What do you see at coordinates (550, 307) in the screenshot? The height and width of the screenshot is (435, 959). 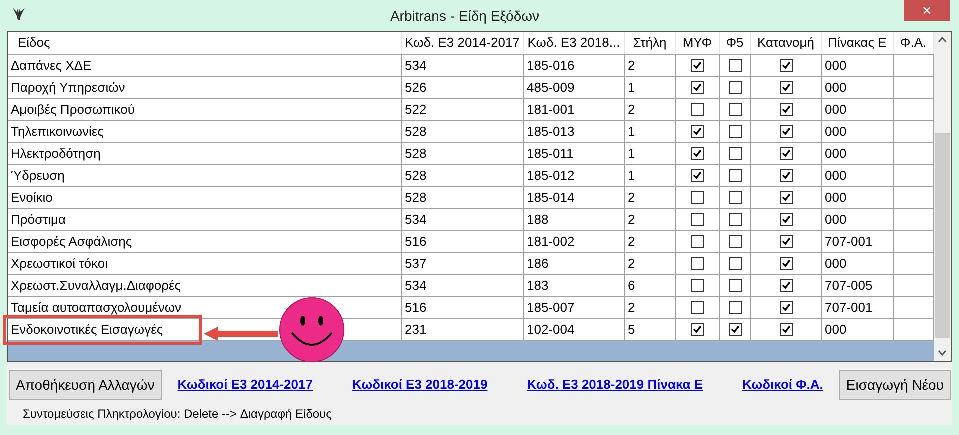 I see `table-cell-text: 185-007` at bounding box center [550, 307].